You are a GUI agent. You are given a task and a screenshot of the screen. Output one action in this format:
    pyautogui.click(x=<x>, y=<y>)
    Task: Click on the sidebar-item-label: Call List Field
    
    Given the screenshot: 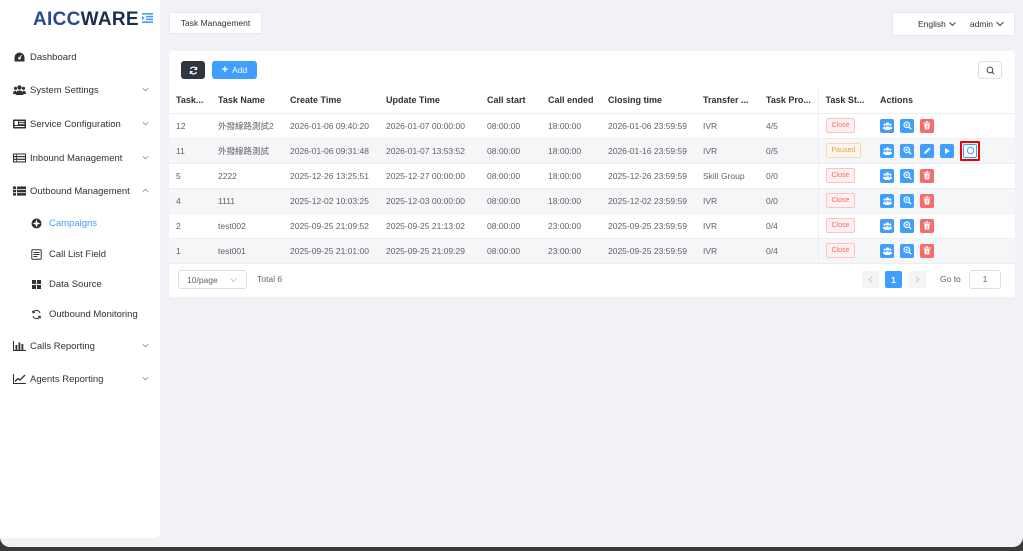 What is the action you would take?
    pyautogui.click(x=78, y=254)
    